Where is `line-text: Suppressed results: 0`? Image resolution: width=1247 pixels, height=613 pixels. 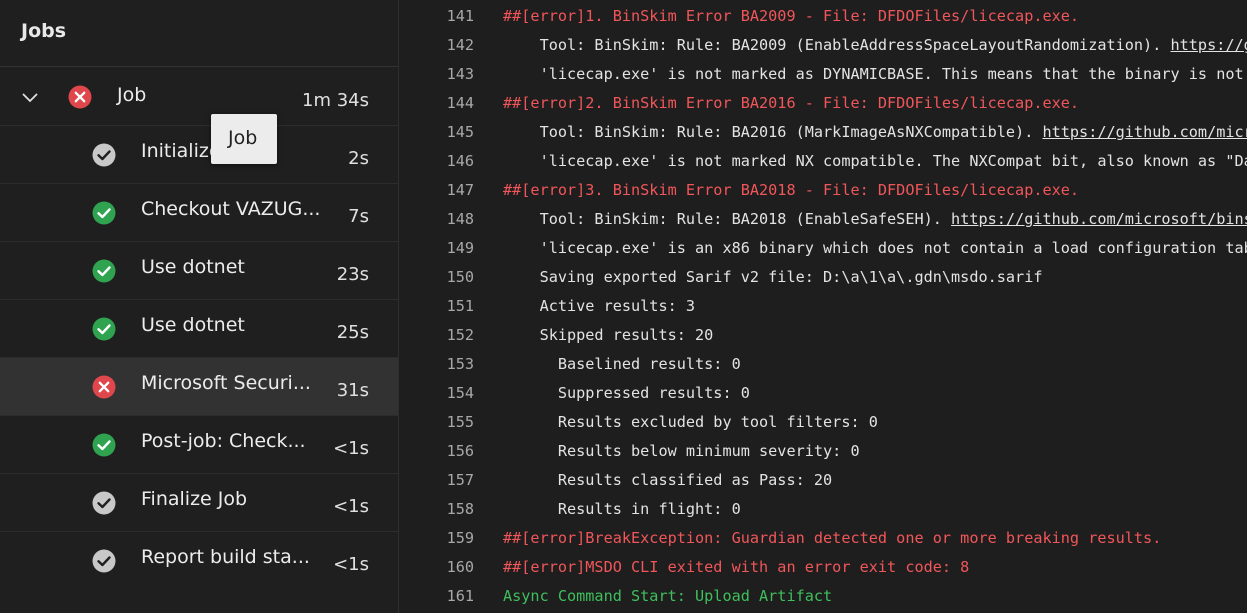
line-text: Suppressed results: 0 is located at coordinates (626, 393).